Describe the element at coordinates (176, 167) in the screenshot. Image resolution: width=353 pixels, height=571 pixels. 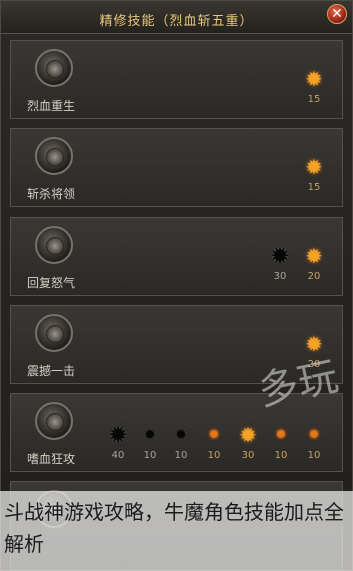
I see `skill-row-1: 斩杀将领 ✹ 15` at that location.